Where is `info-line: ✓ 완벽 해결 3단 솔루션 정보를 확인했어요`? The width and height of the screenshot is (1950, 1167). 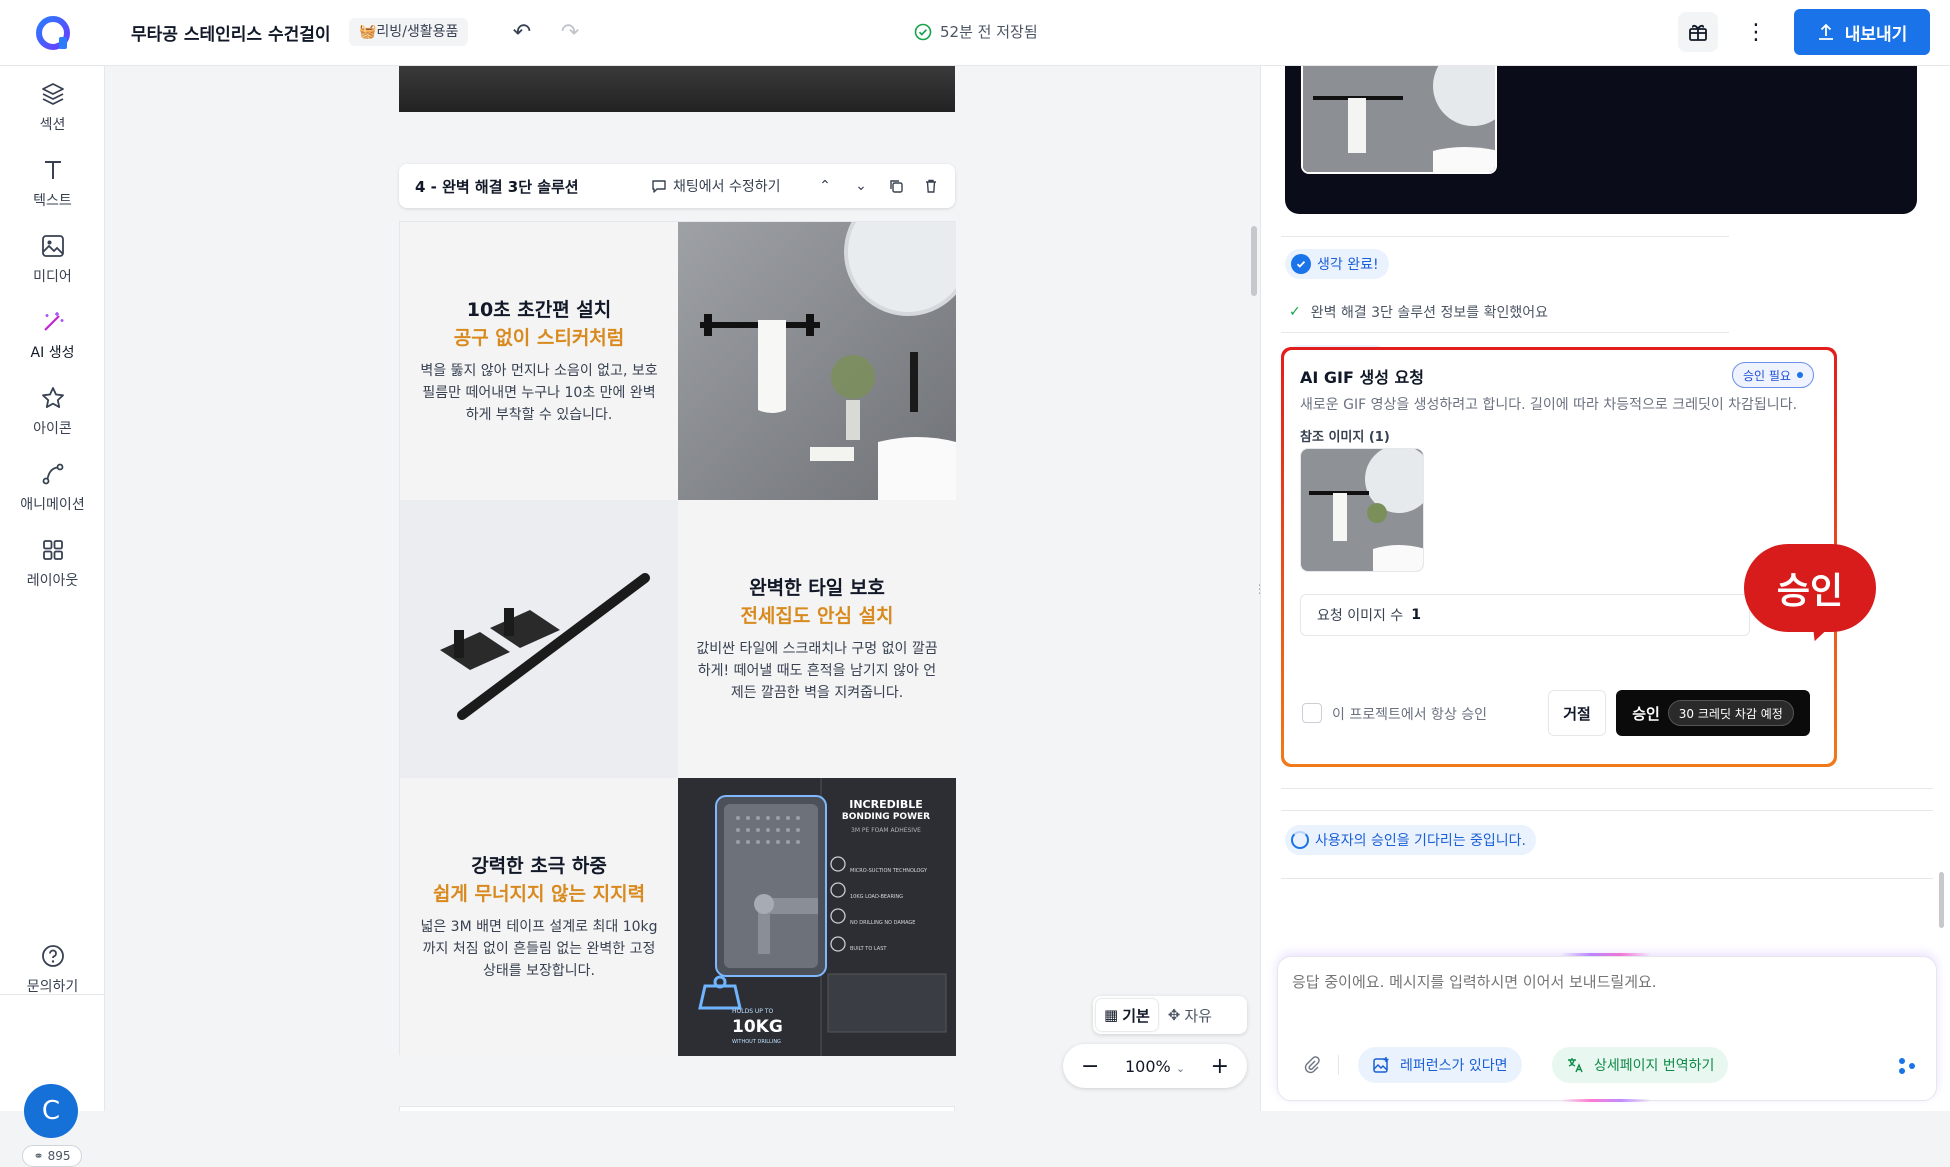 info-line: ✓ 완벽 해결 3단 솔루션 정보를 확인했어요 is located at coordinates (1418, 312).